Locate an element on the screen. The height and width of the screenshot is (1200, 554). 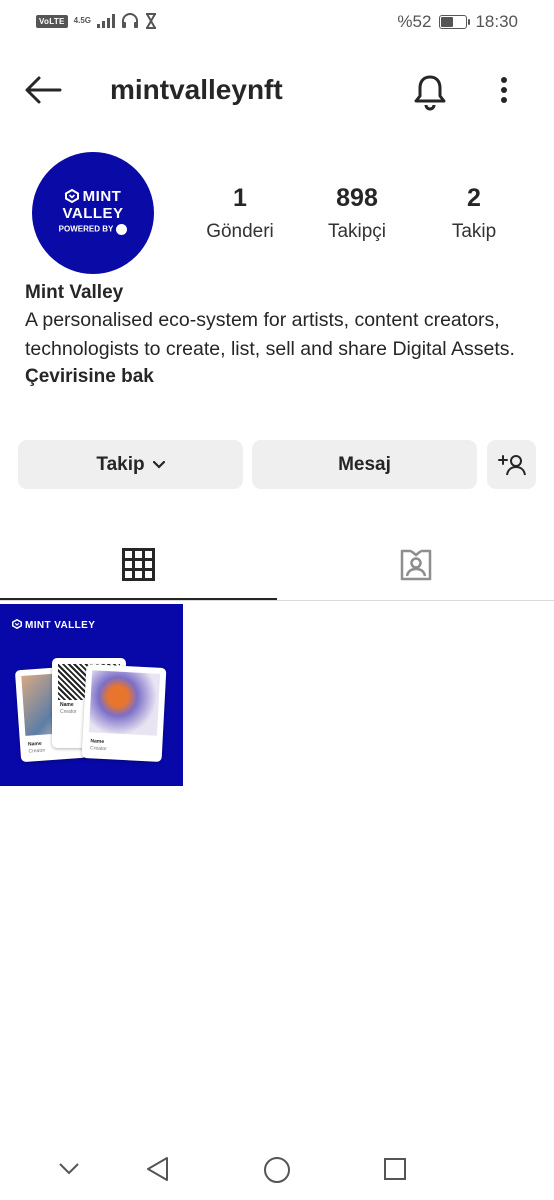
status-left: VoLTE 4.5G is located at coordinates (96, 21).